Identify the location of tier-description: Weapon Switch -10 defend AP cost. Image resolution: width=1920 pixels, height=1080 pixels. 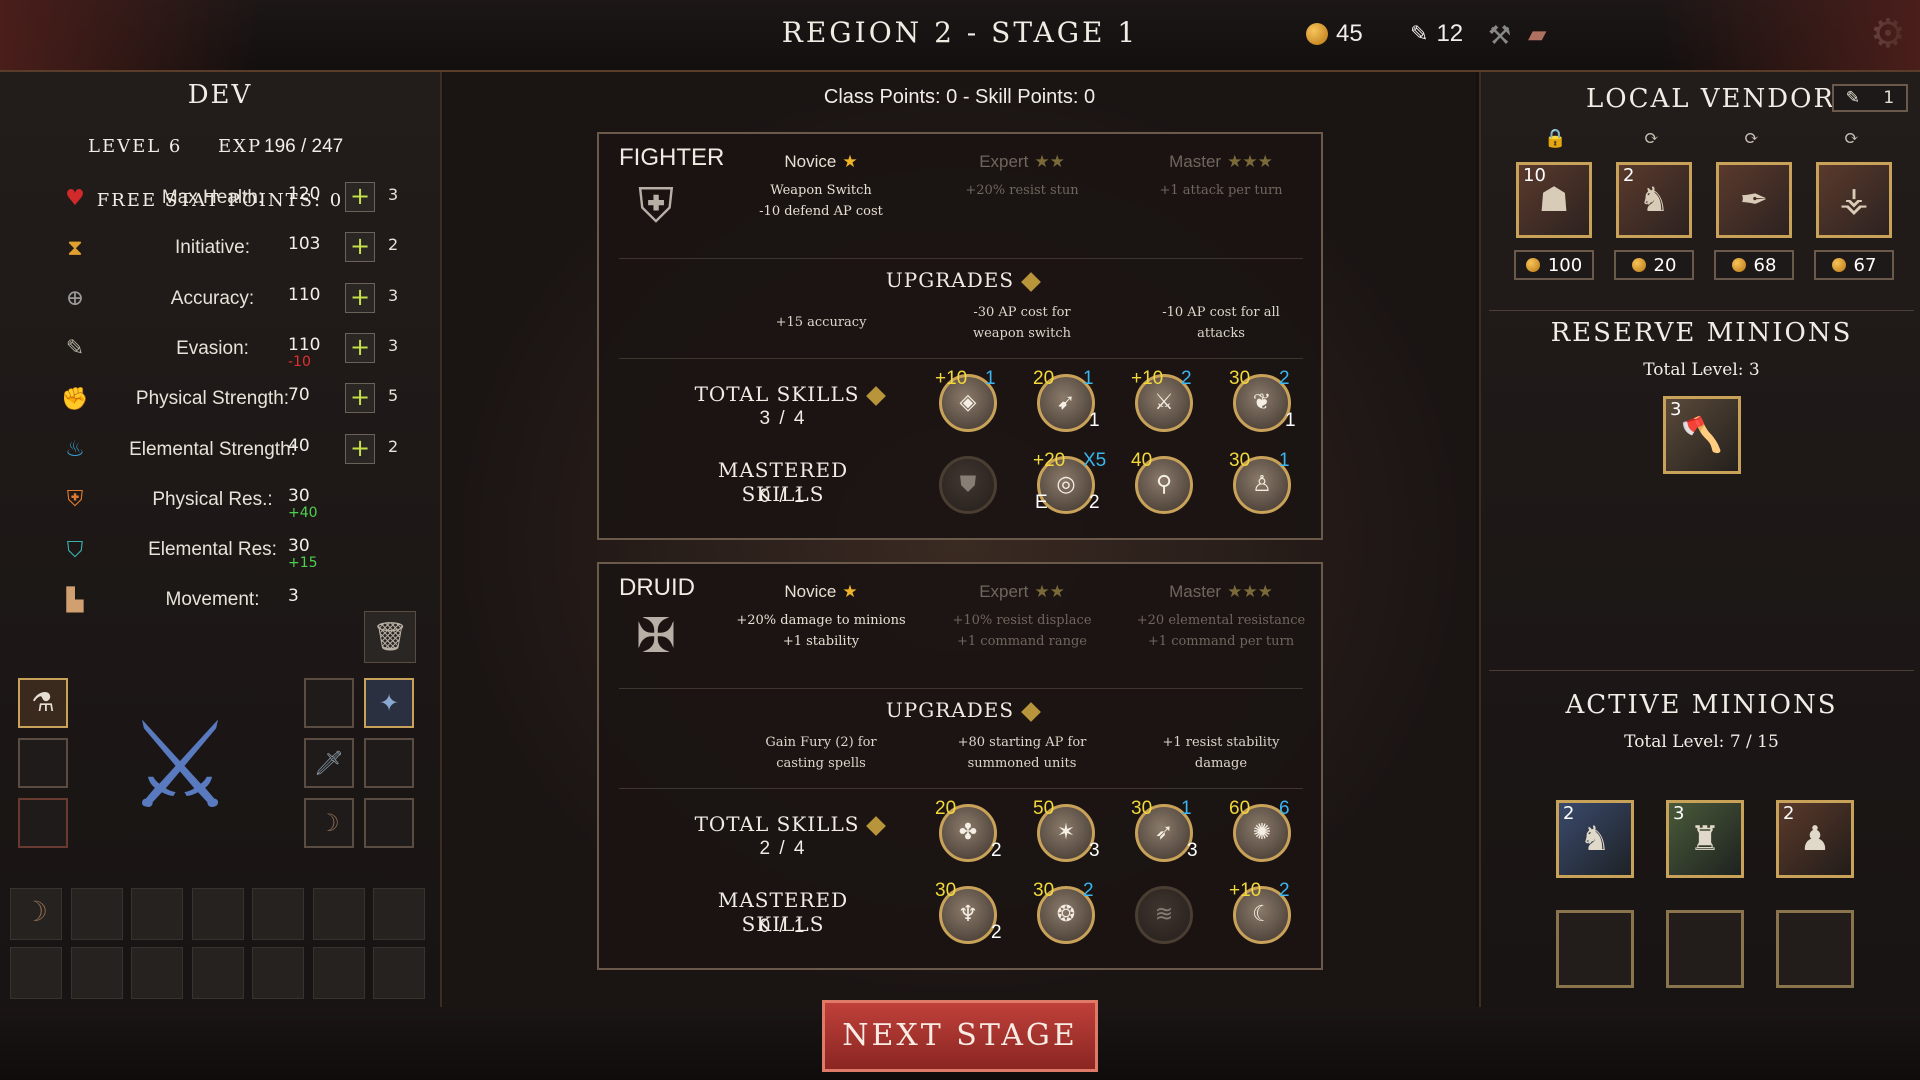
(821, 201).